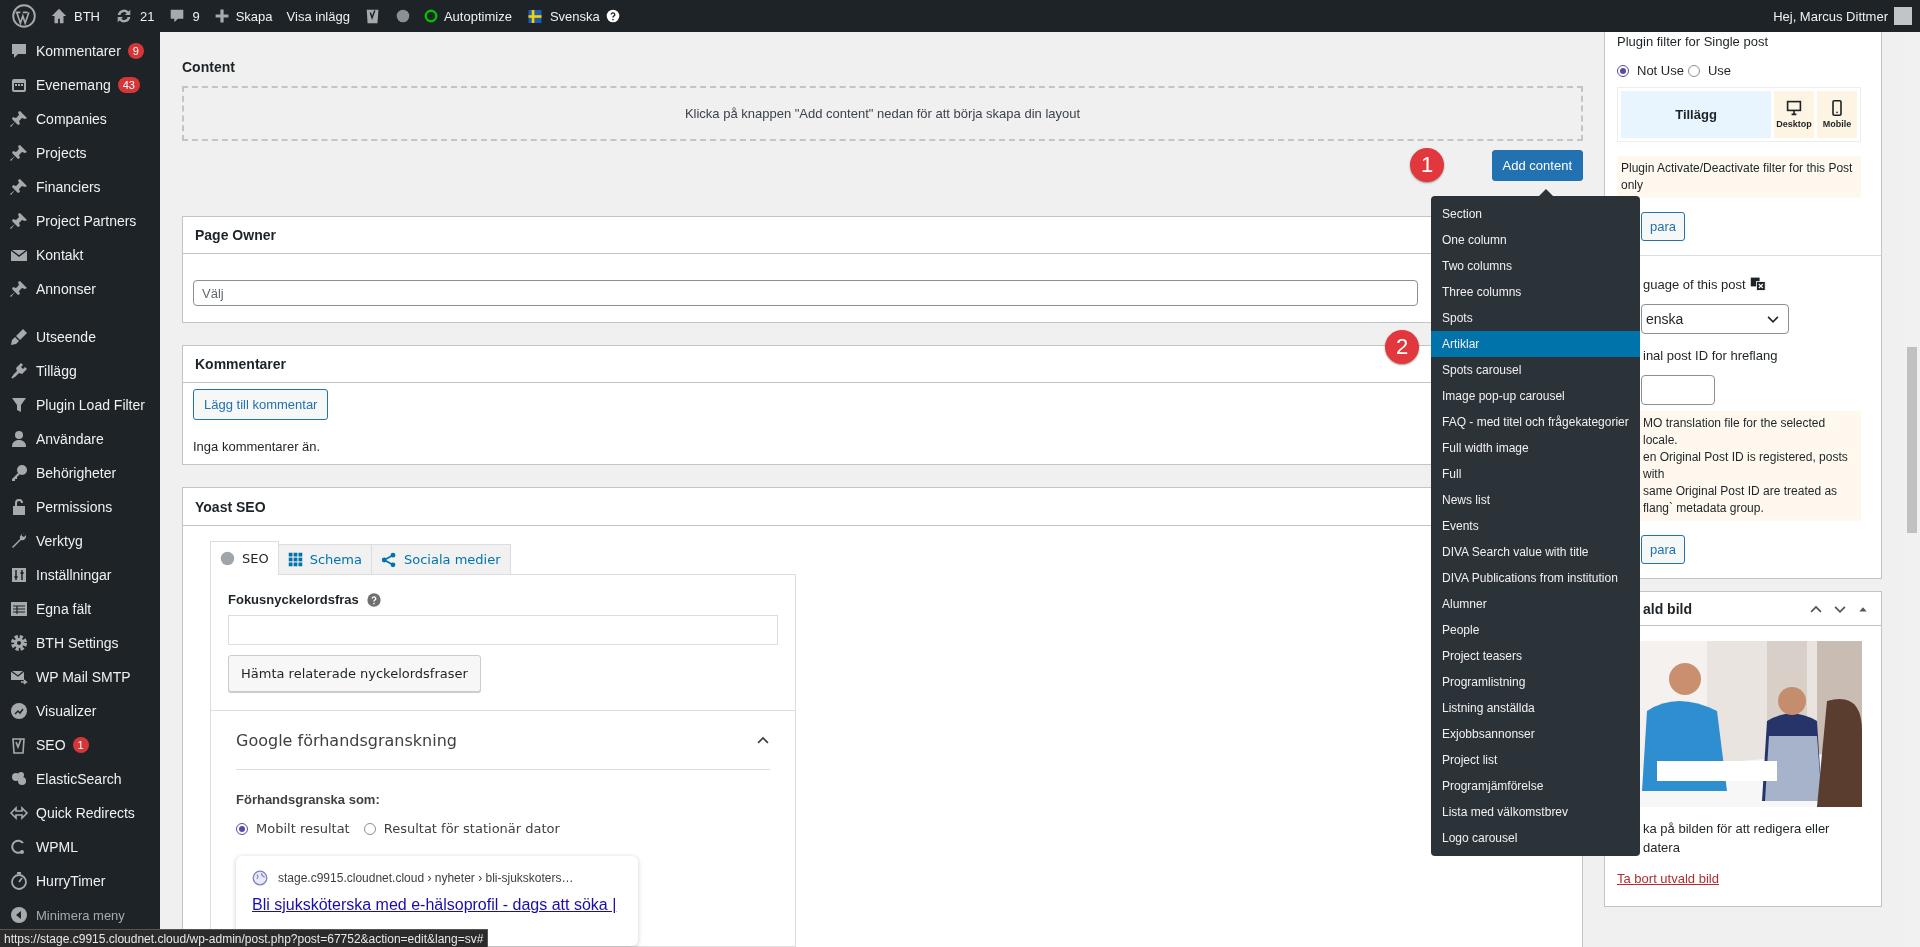 The width and height of the screenshot is (1920, 947). I want to click on add-content-button: Add content, so click(1537, 165).